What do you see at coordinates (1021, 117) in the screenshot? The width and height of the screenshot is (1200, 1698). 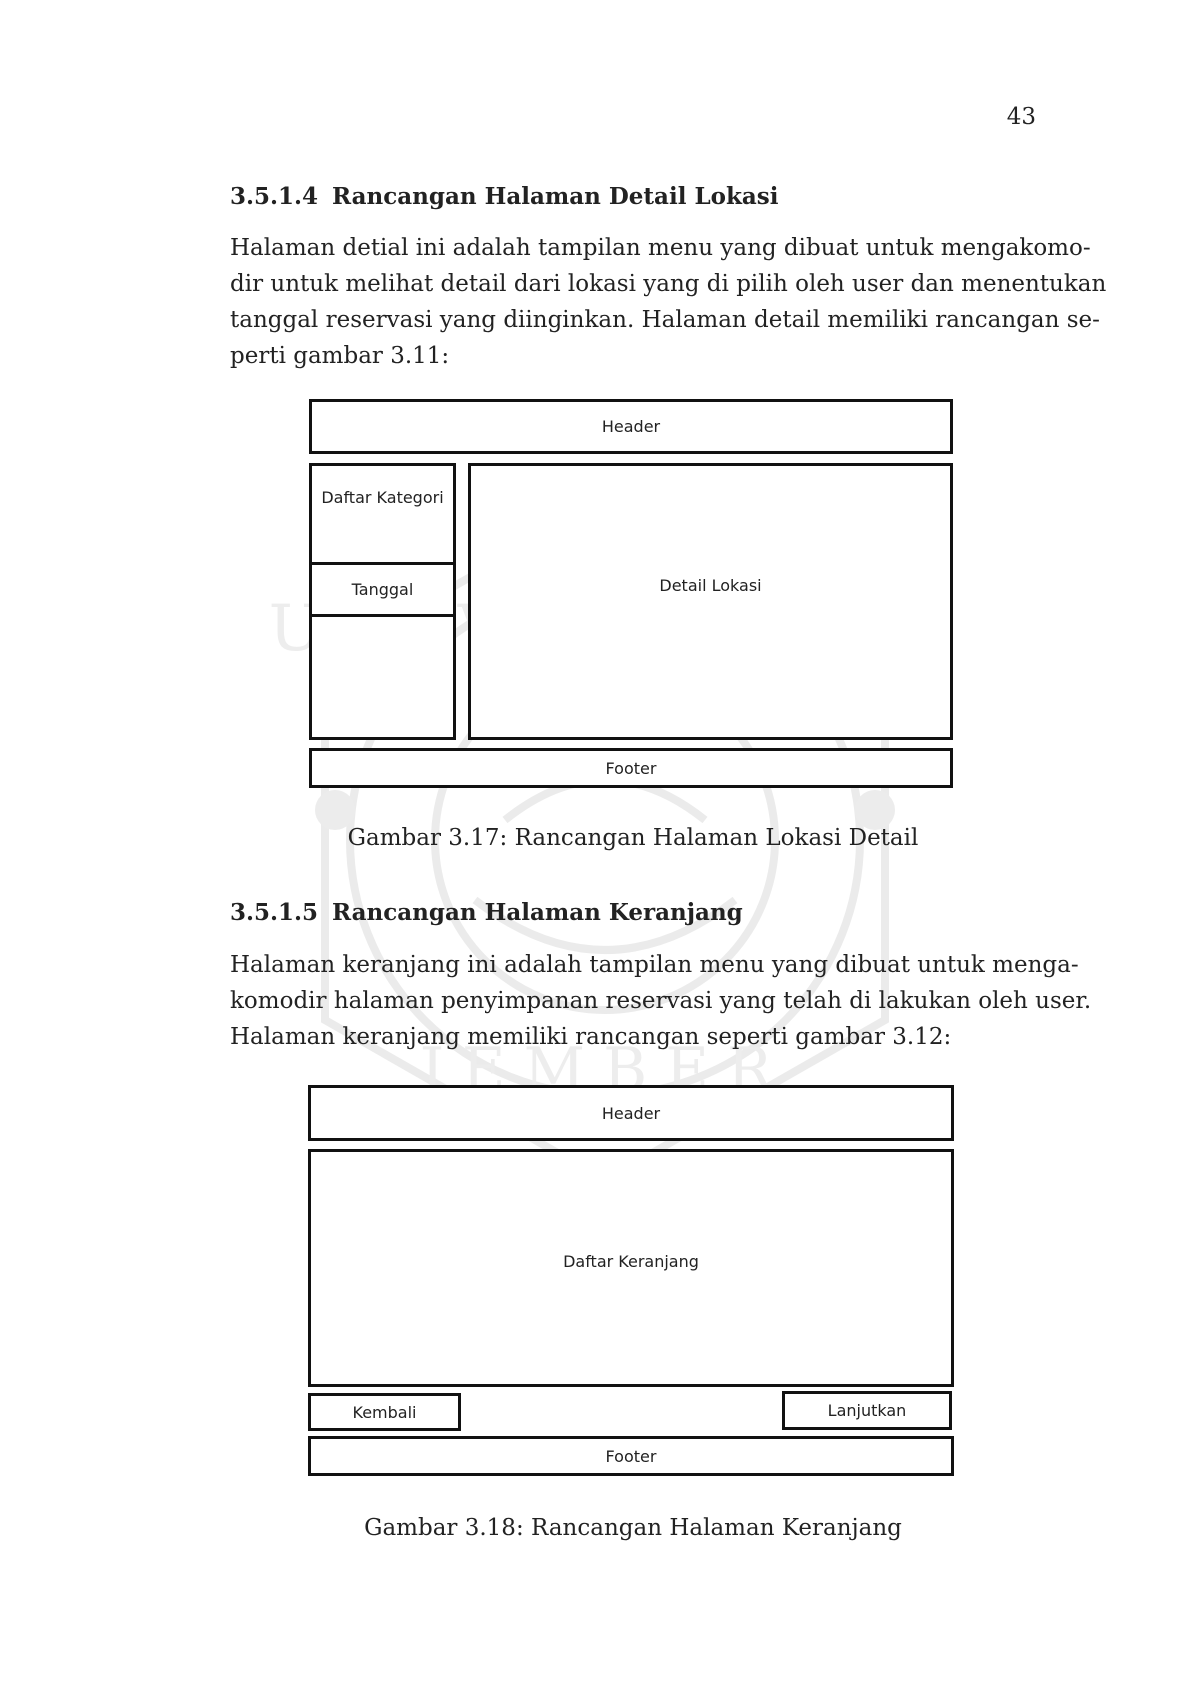 I see `page-number: 43` at bounding box center [1021, 117].